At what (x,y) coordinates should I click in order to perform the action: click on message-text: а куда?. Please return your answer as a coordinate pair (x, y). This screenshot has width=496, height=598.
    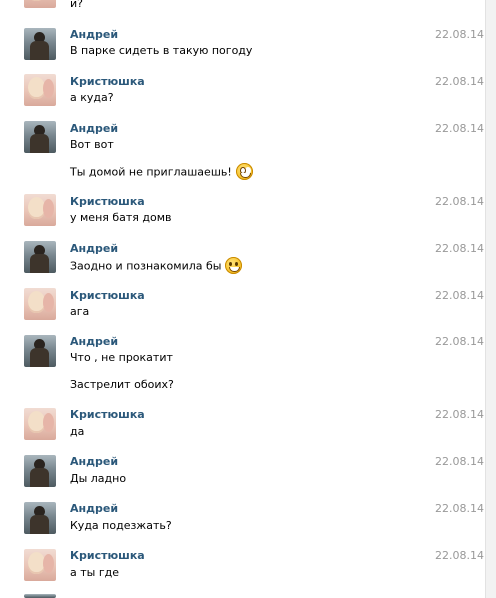
    Looking at the image, I should click on (92, 97).